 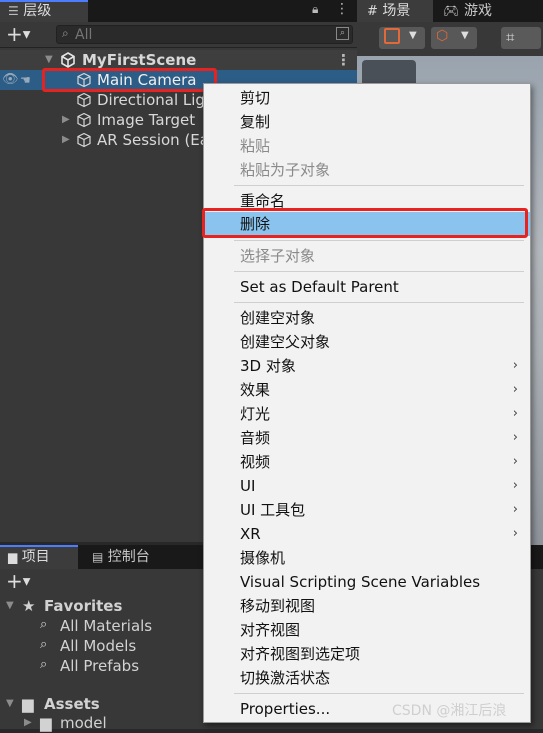 What do you see at coordinates (367, 558) in the screenshot?
I see `menu-item-camera: 摄像机` at bounding box center [367, 558].